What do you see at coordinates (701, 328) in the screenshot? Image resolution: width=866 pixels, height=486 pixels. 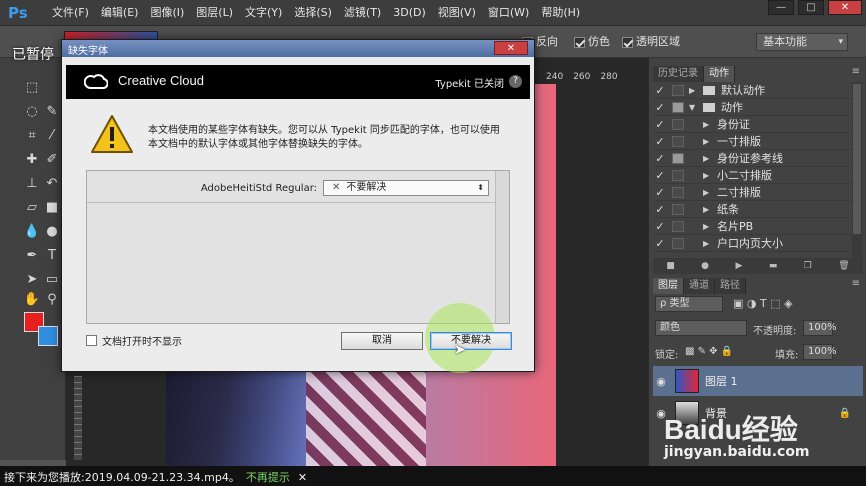 I see `blend-mode-select: 颜色` at bounding box center [701, 328].